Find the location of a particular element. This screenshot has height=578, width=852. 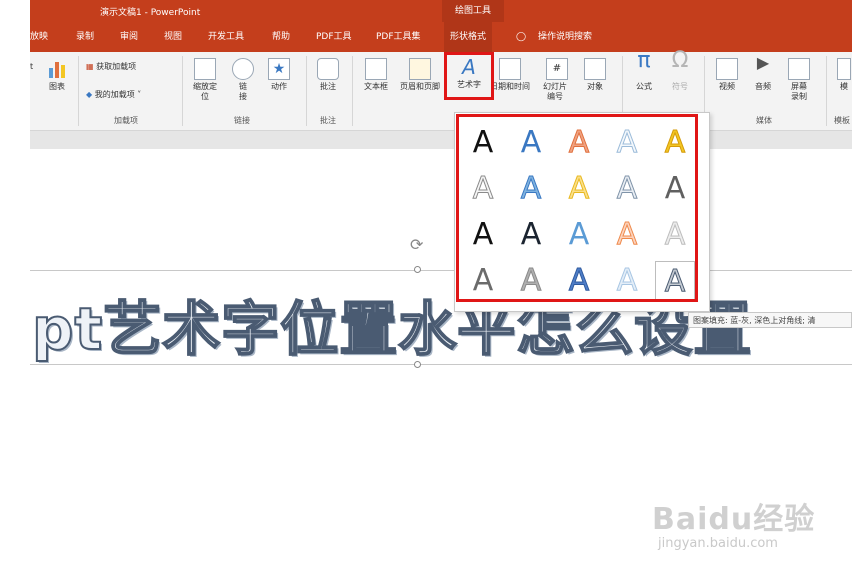

slide-number-icon: # is located at coordinates (557, 69).